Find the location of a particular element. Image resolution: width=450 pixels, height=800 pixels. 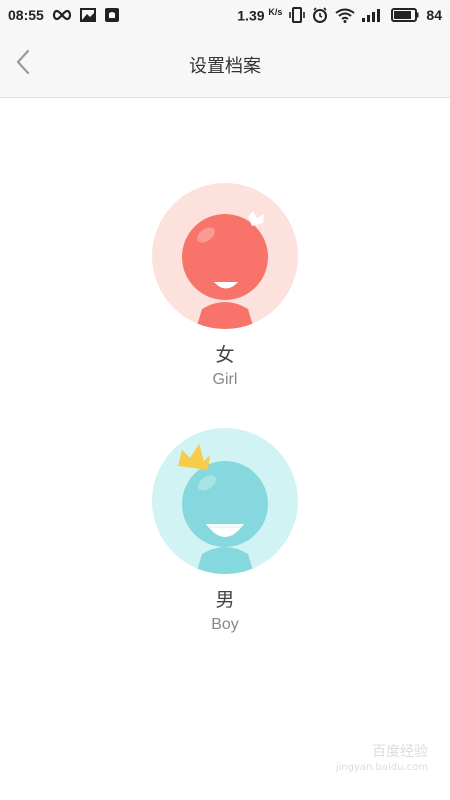

boy-avatar-button is located at coordinates (225, 501).